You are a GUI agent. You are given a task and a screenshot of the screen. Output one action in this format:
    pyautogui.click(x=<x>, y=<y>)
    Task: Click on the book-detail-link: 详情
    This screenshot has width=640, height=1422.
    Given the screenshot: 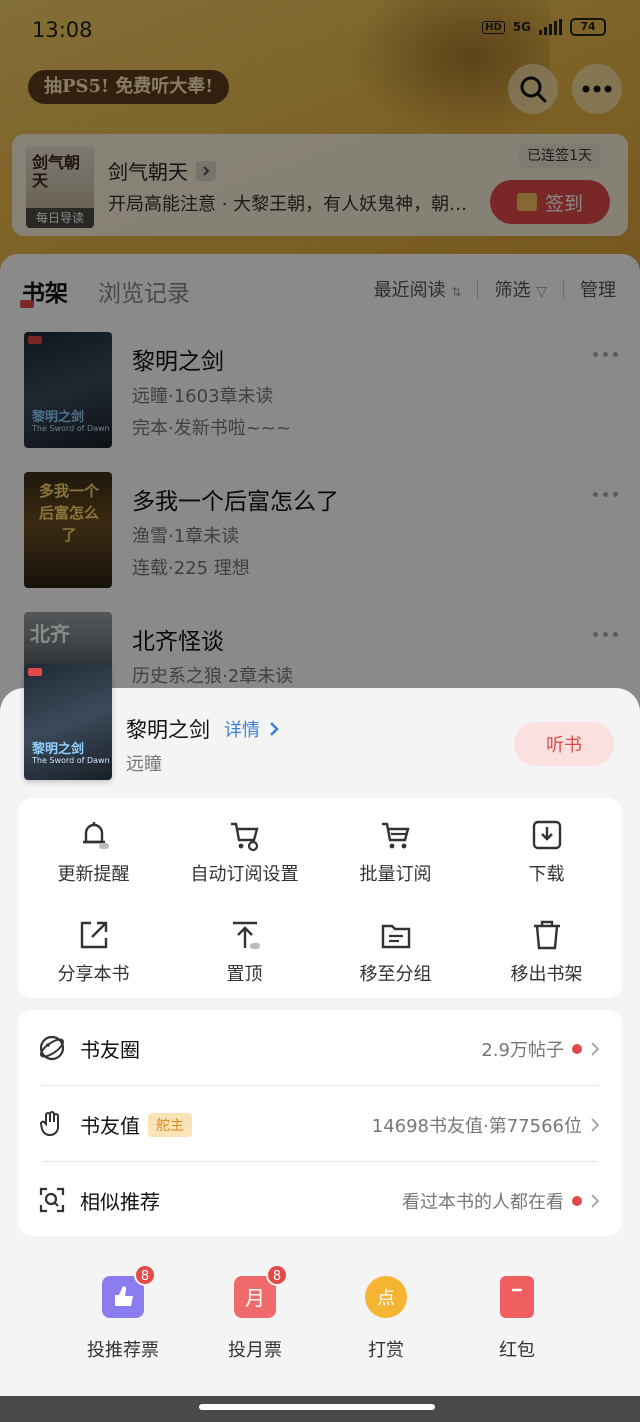 What is the action you would take?
    pyautogui.click(x=252, y=729)
    